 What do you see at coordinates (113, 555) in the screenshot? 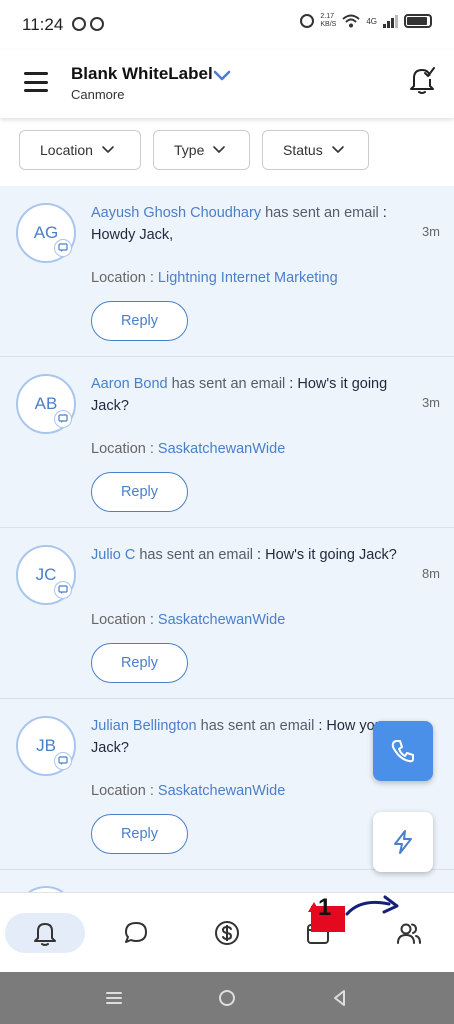
I see `sender-name: Julio C` at bounding box center [113, 555].